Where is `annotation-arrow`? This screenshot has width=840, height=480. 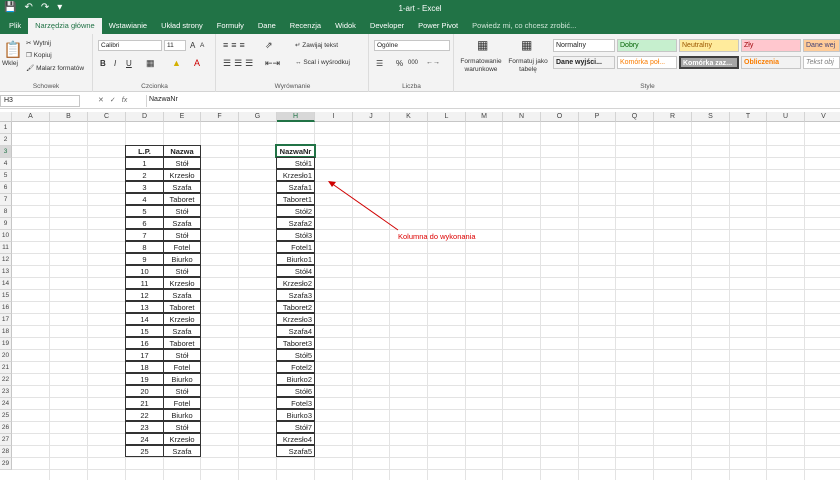 annotation-arrow is located at coordinates (363, 206).